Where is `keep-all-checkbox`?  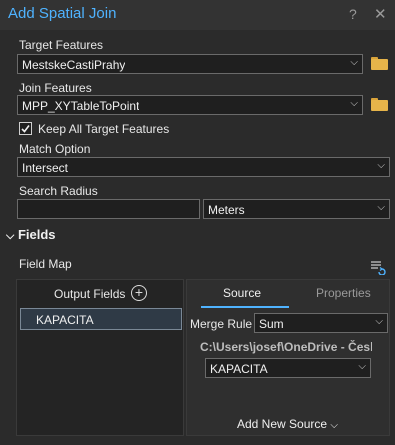
keep-all-checkbox is located at coordinates (25, 128).